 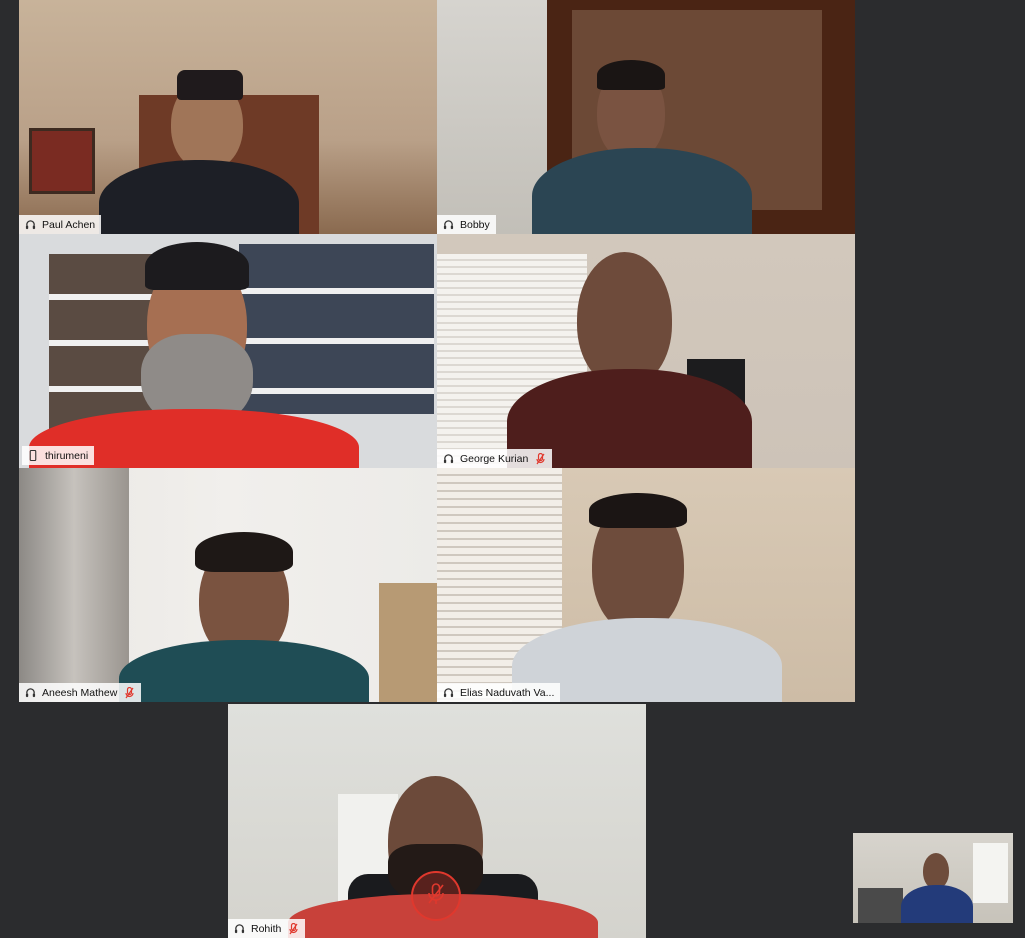 I want to click on video-tile-paul-achen: Paul Achen, so click(x=228, y=117).